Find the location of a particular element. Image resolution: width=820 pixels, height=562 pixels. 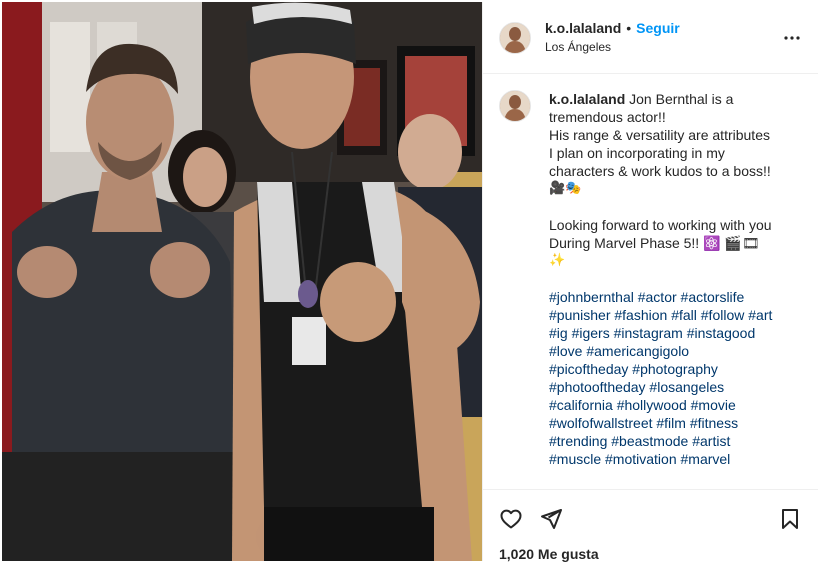

hashtag-line: #photooftheday #losangeles is located at coordinates (674, 387).